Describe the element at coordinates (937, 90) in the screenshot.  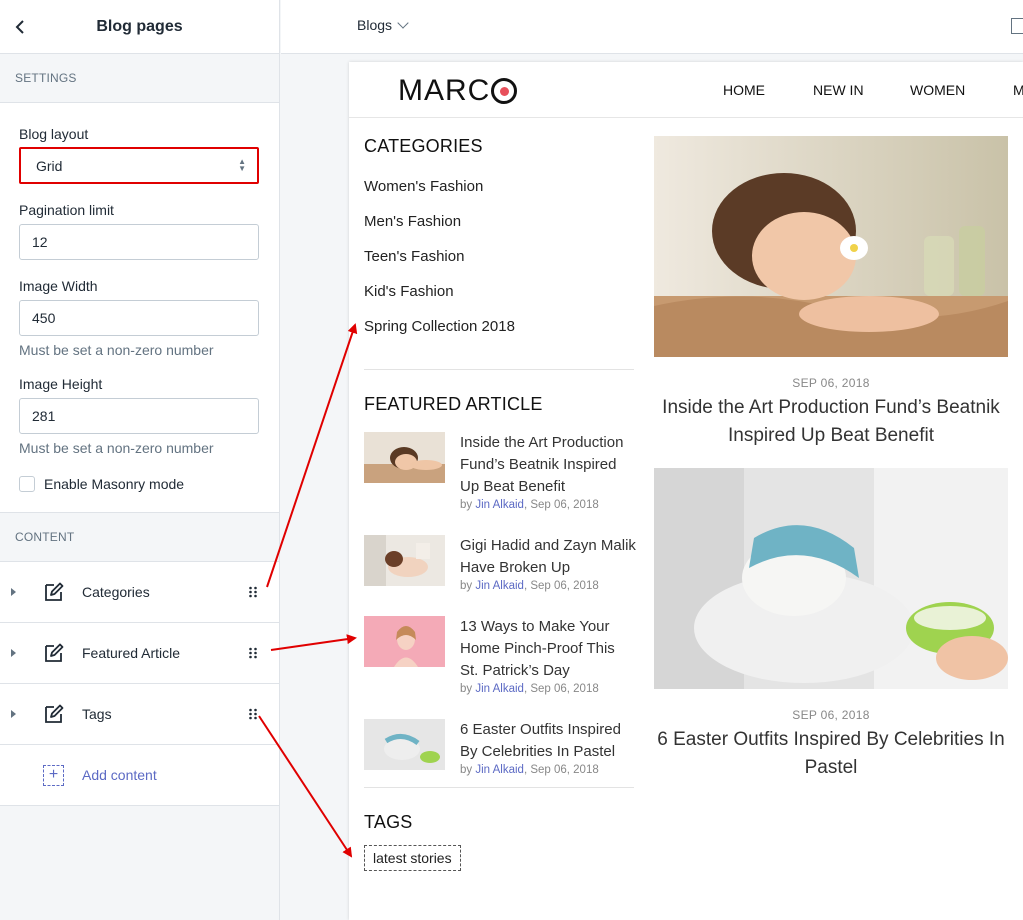
I see `nav-women: WOMEN` at that location.